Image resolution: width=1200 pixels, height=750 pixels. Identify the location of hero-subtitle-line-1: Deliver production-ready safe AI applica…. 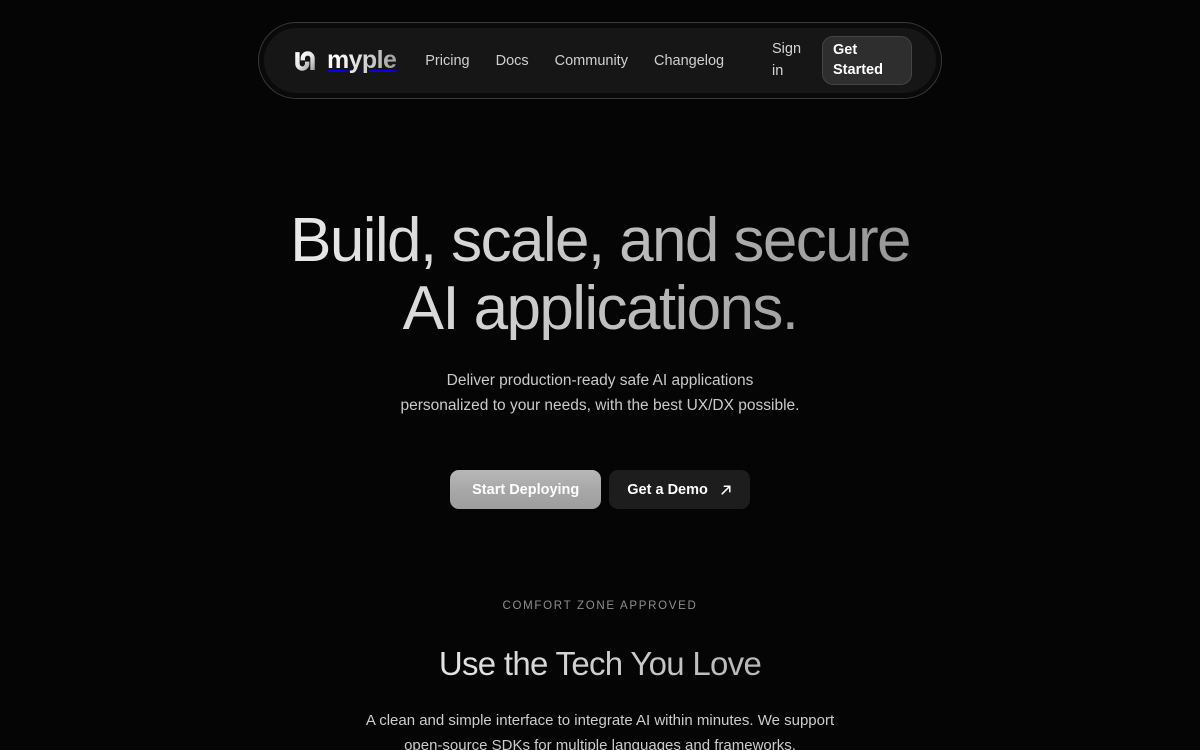
(600, 380).